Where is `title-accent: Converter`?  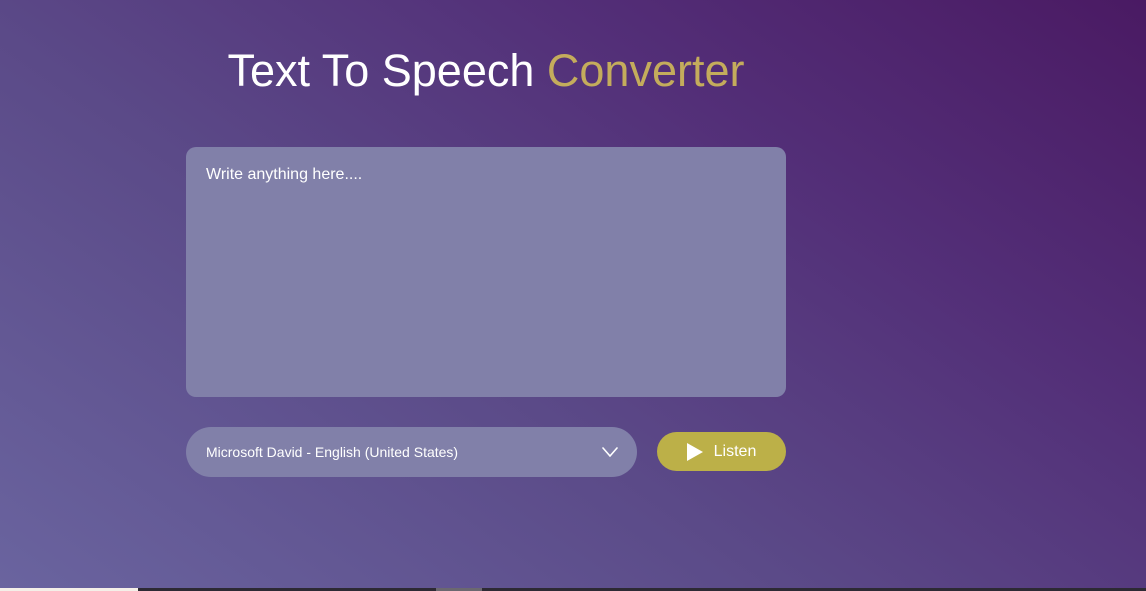 title-accent: Converter is located at coordinates (645, 70).